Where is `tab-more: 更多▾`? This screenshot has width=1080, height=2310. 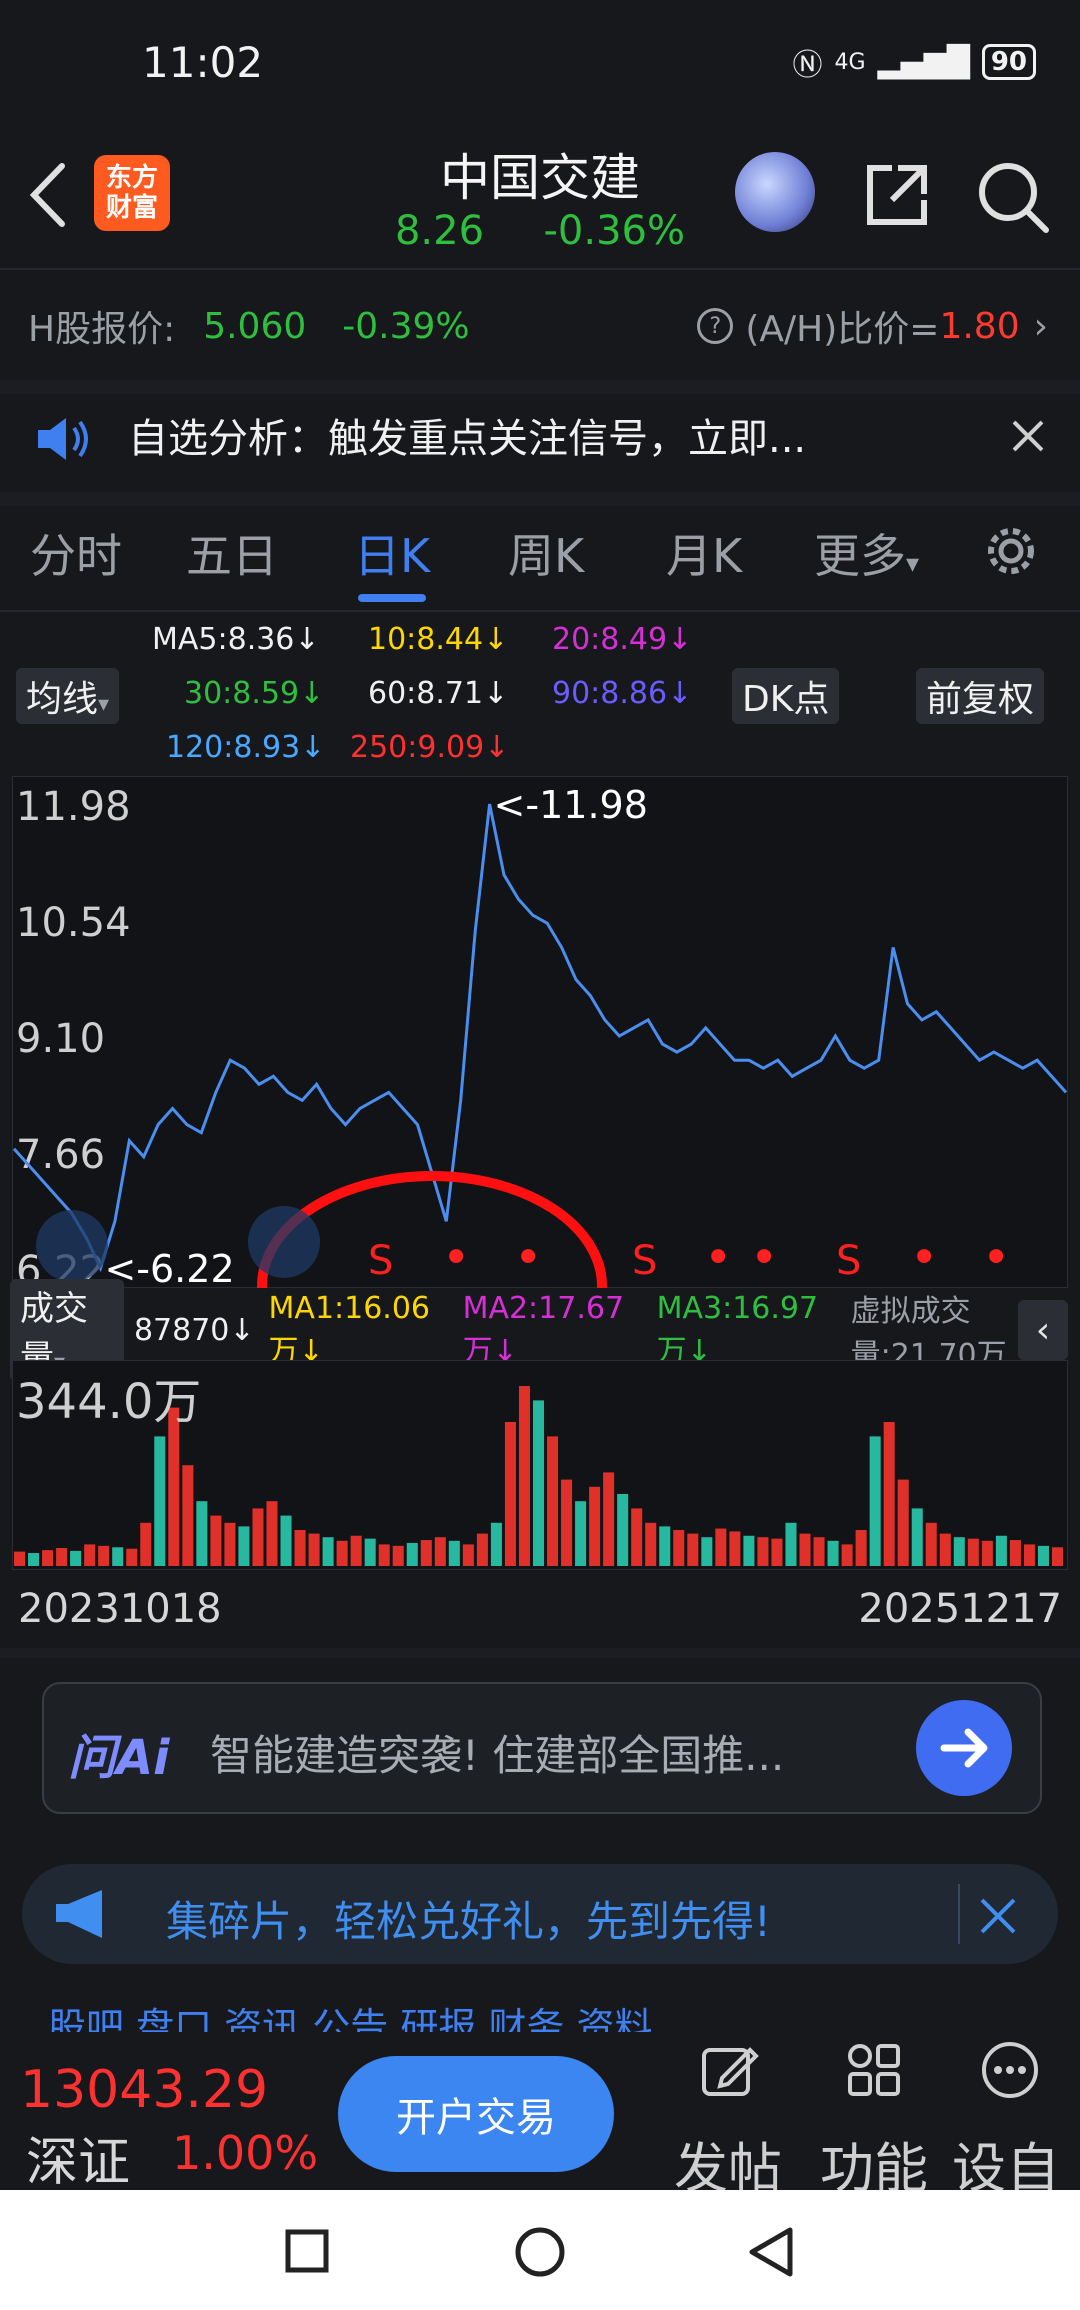
tab-more: 更多▾ is located at coordinates (866, 553).